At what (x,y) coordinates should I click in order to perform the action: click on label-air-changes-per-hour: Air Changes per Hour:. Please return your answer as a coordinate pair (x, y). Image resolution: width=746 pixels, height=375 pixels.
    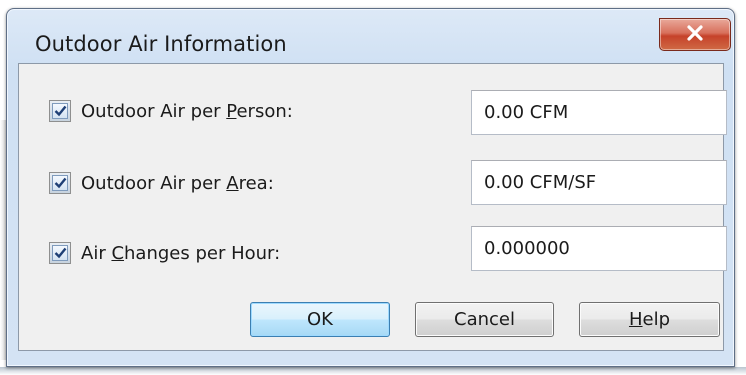
    Looking at the image, I should click on (181, 253).